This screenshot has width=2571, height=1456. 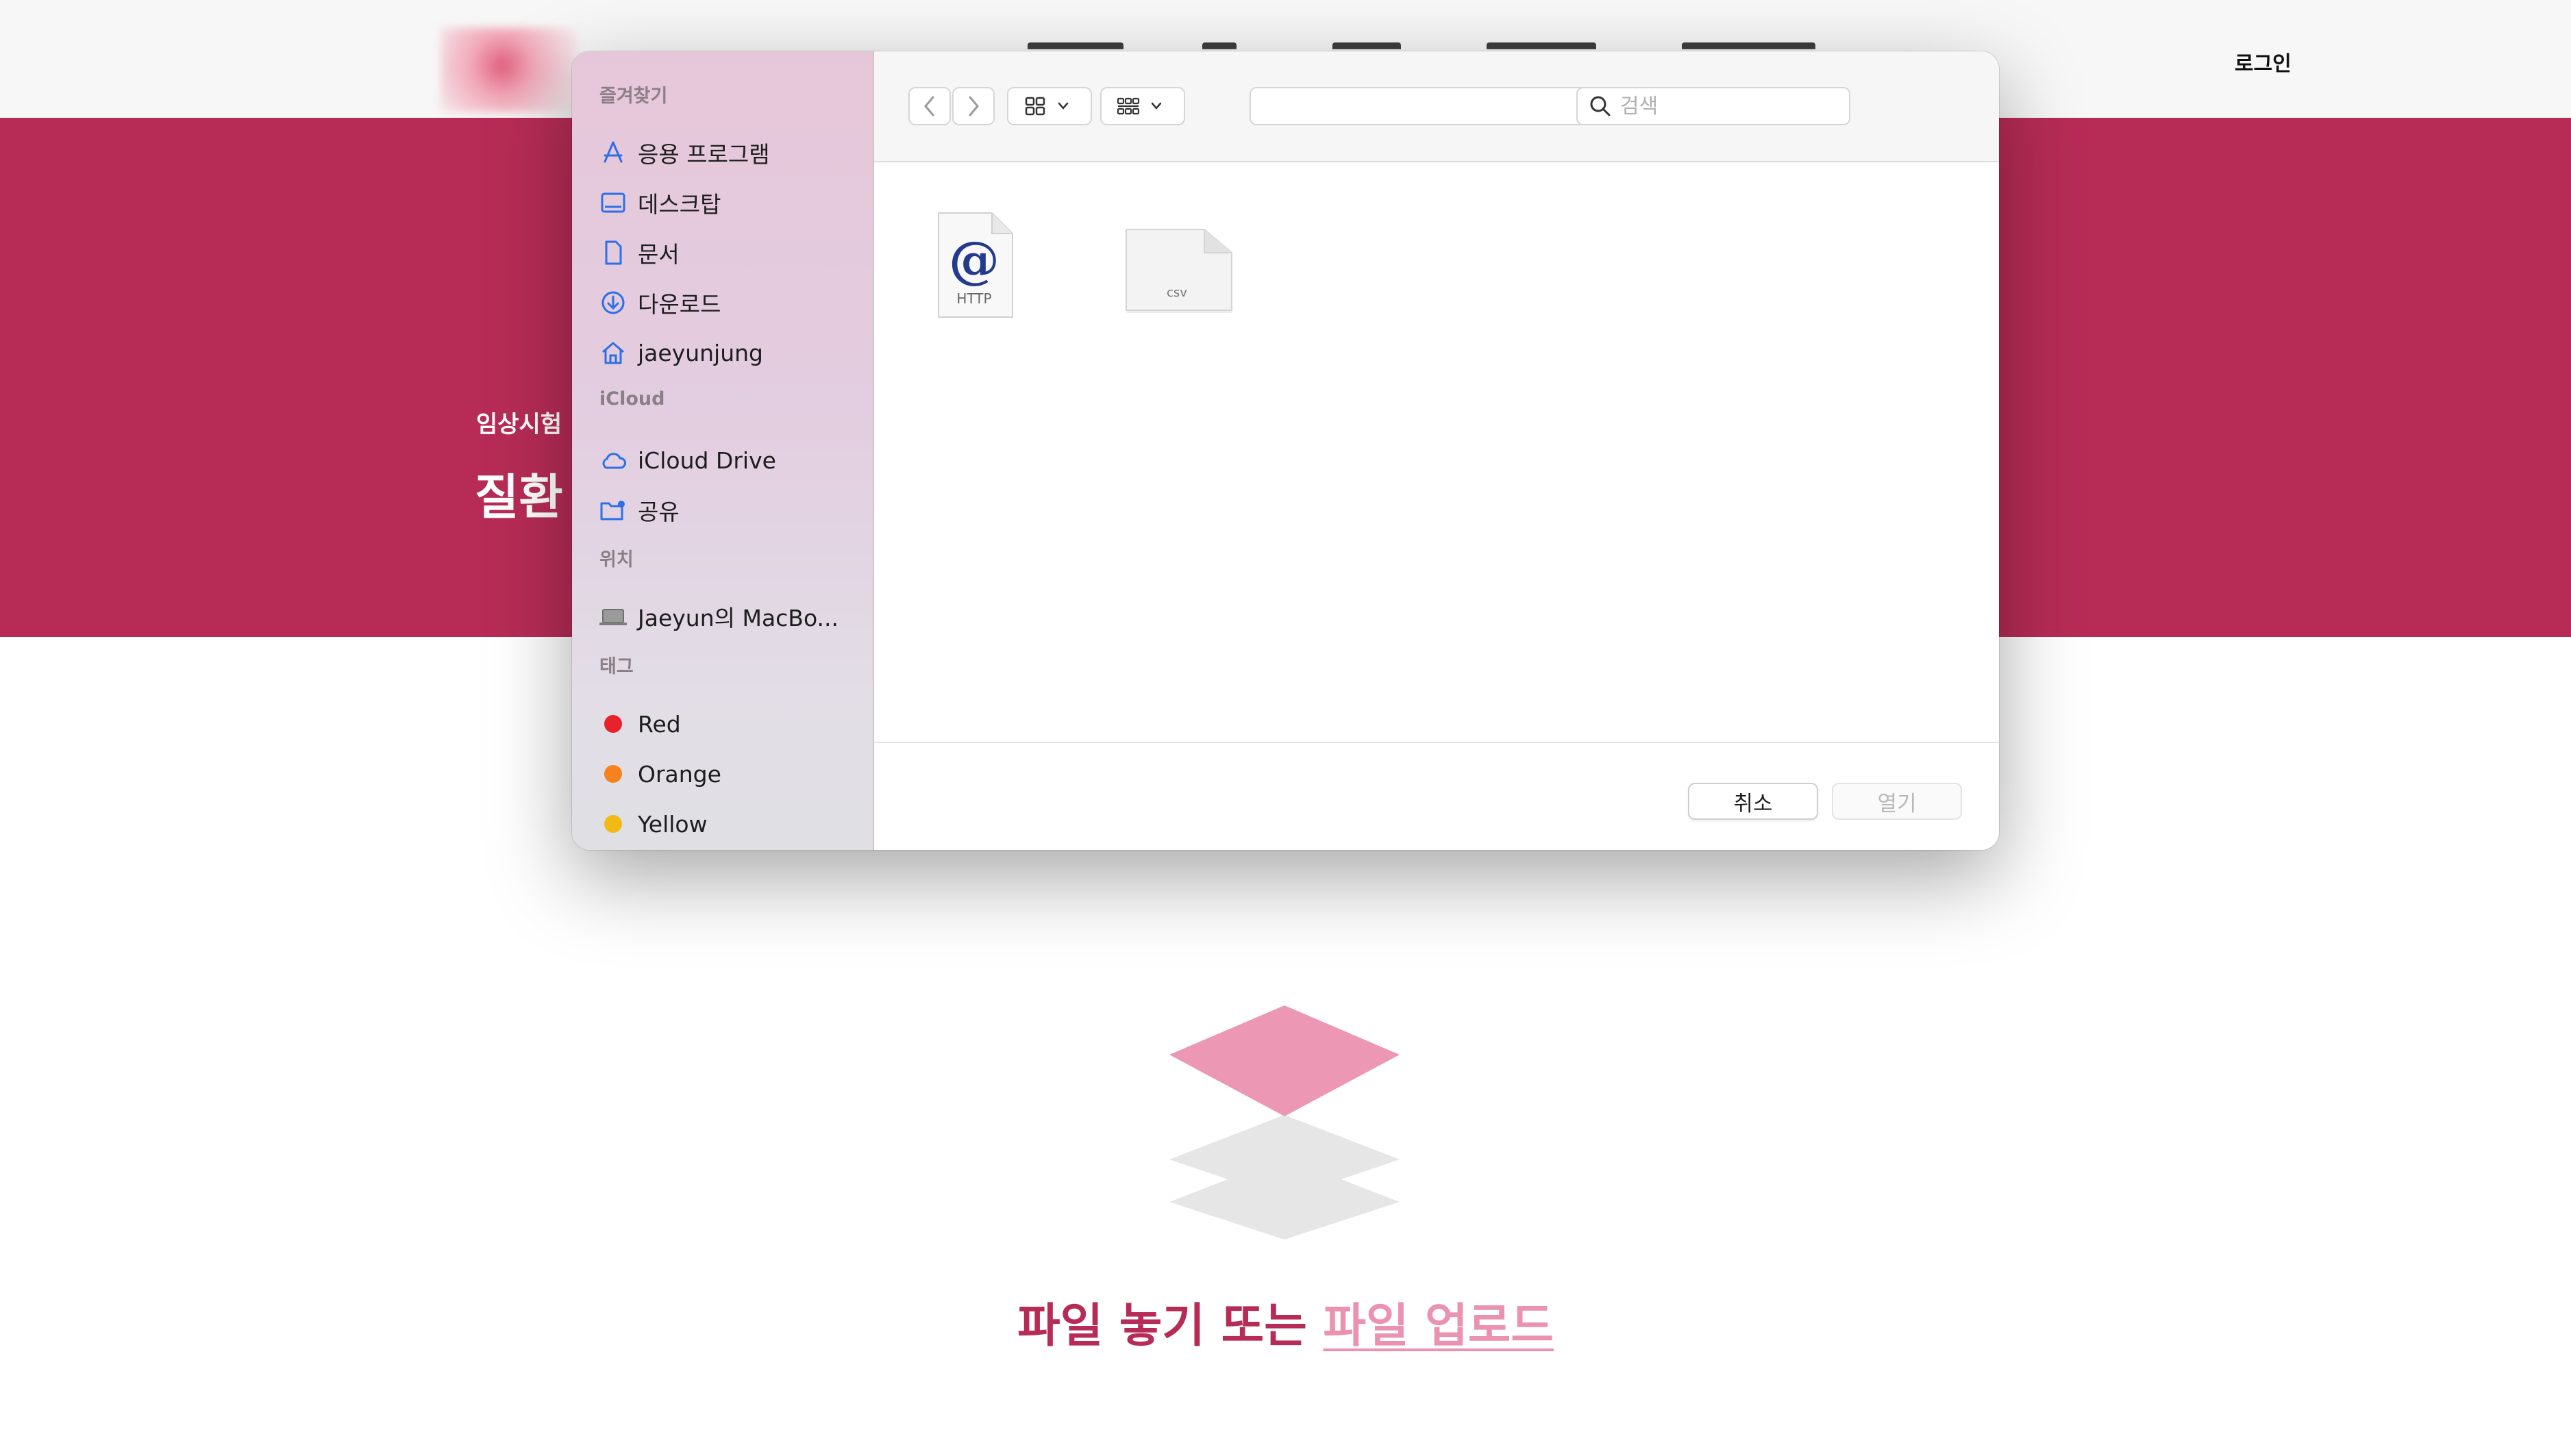 I want to click on file-drop-zone: 파일 놓기 또는 파일 업로드, so click(x=1285, y=1321).